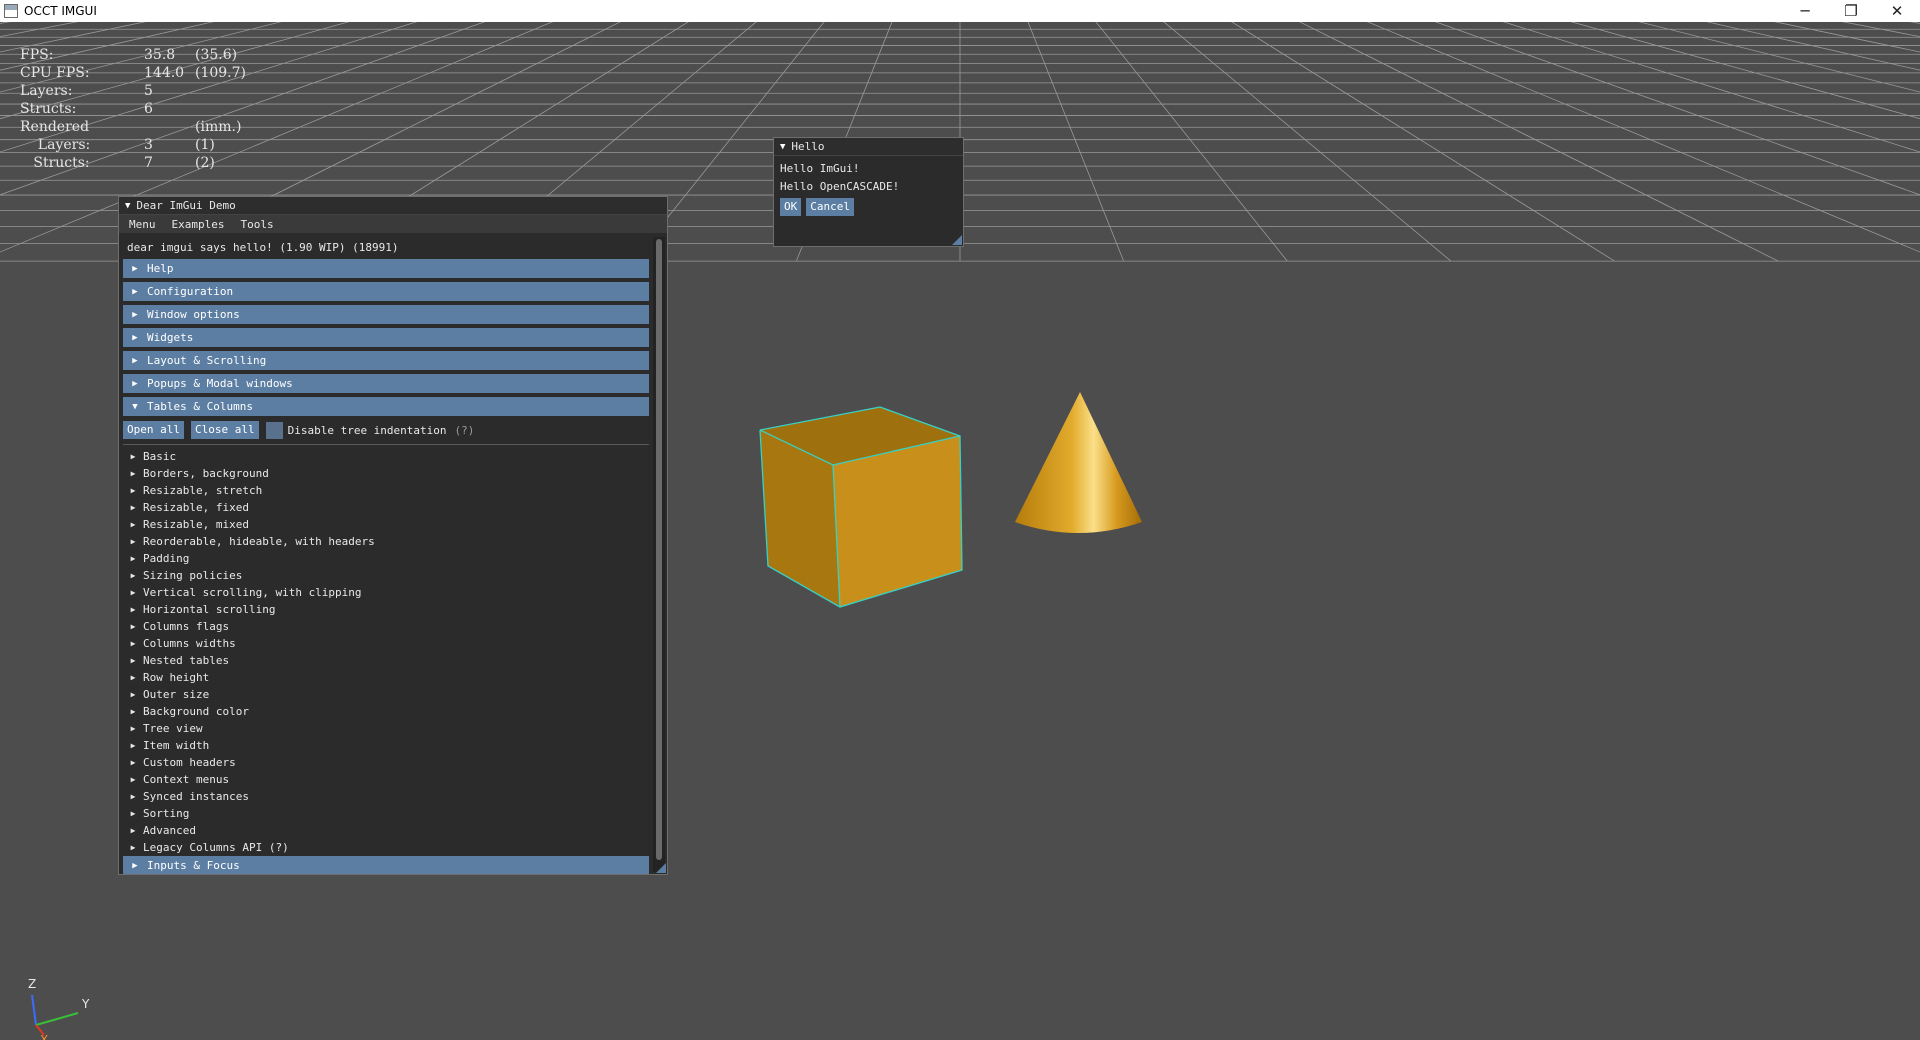 The width and height of the screenshot is (1920, 1040). What do you see at coordinates (55, 163) in the screenshot?
I see `stat-key: Structs:` at bounding box center [55, 163].